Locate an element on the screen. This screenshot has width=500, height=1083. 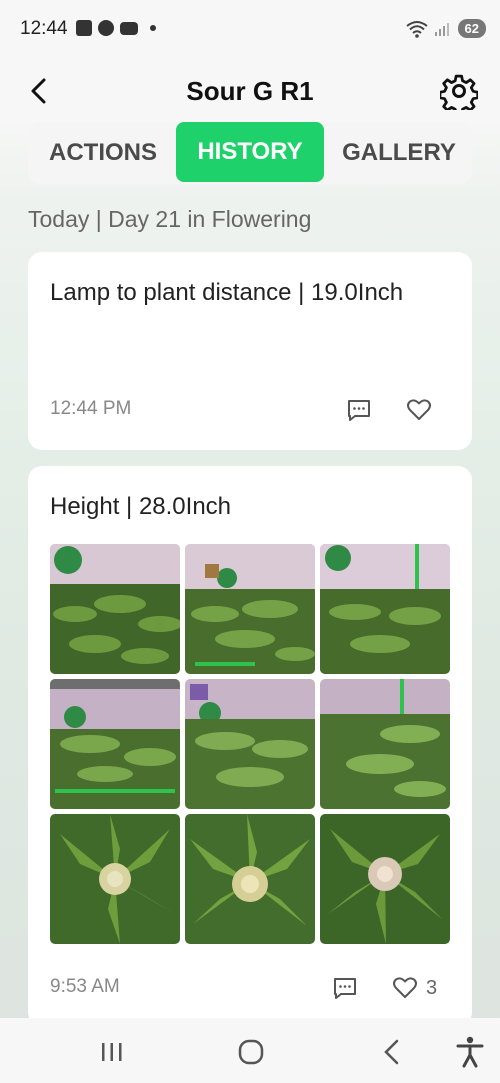
calendar-notification-icon is located at coordinates (84, 28).